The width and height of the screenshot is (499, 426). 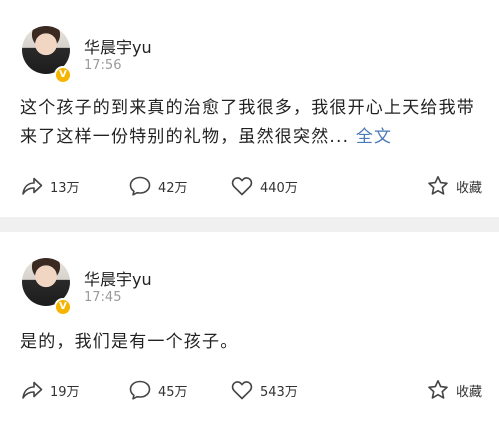 What do you see at coordinates (129, 342) in the screenshot?
I see `post-text-content: 是的，我们是有一个孩子。` at bounding box center [129, 342].